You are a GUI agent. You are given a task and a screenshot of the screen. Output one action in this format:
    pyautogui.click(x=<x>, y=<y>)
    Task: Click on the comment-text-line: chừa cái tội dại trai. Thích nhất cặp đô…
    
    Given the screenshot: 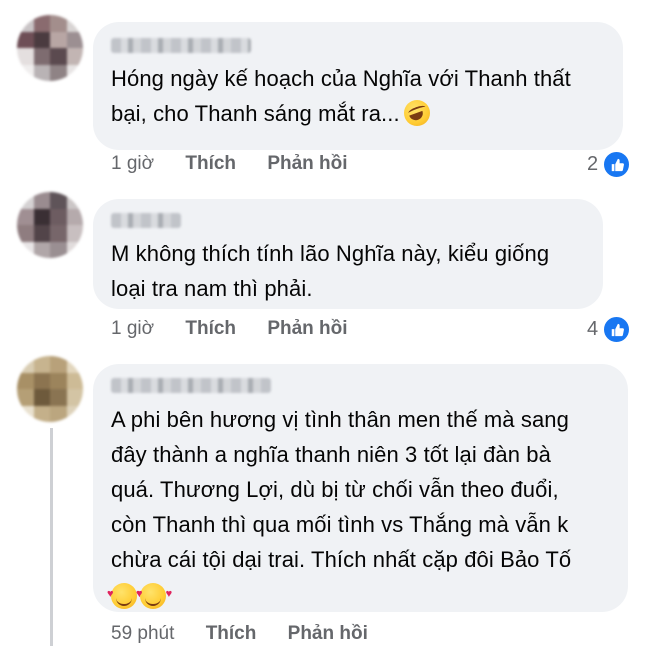 What is the action you would take?
    pyautogui.click(x=341, y=559)
    